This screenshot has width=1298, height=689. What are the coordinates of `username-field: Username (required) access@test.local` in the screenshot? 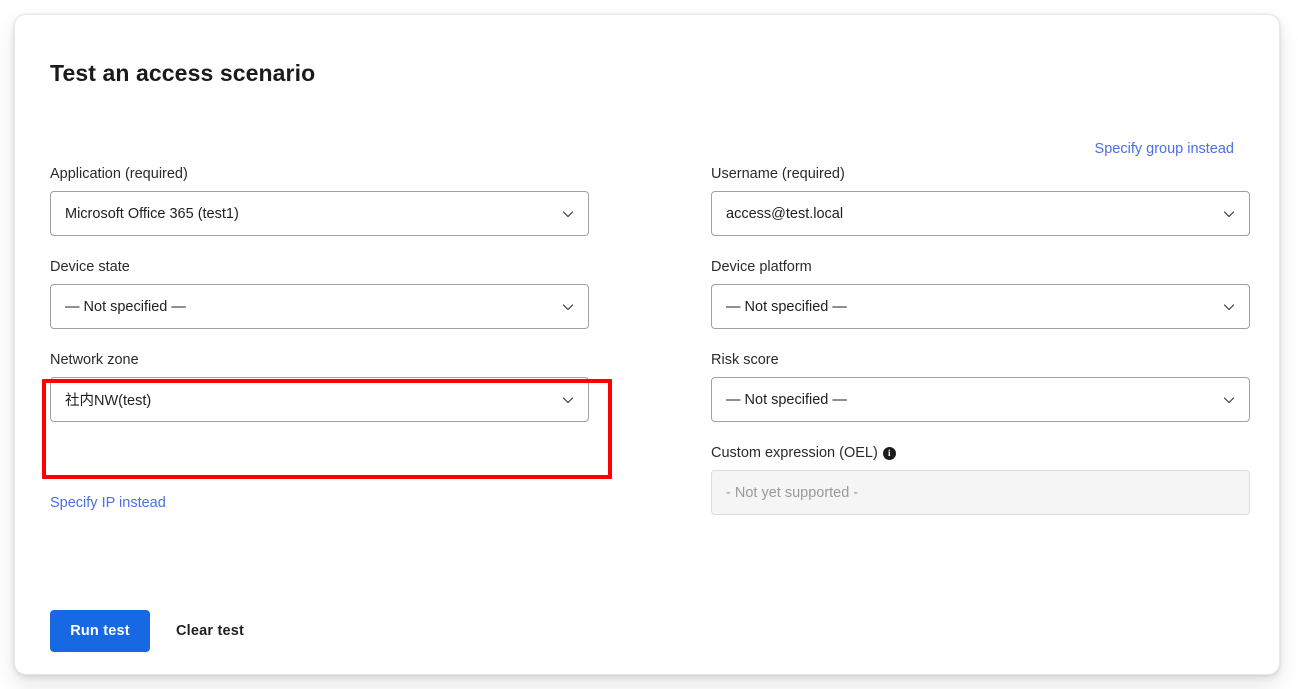 It's located at (980, 200).